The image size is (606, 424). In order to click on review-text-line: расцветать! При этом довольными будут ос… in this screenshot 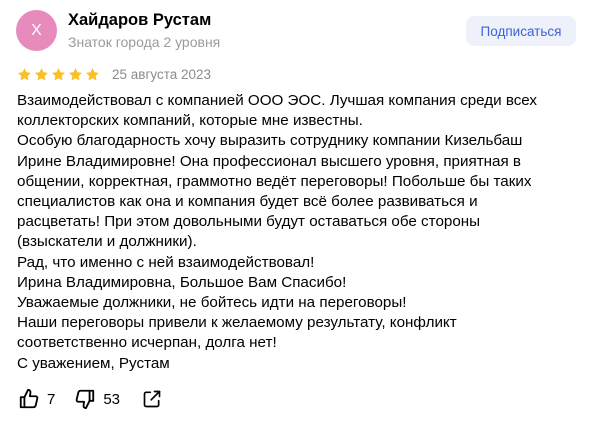, I will do `click(249, 222)`.